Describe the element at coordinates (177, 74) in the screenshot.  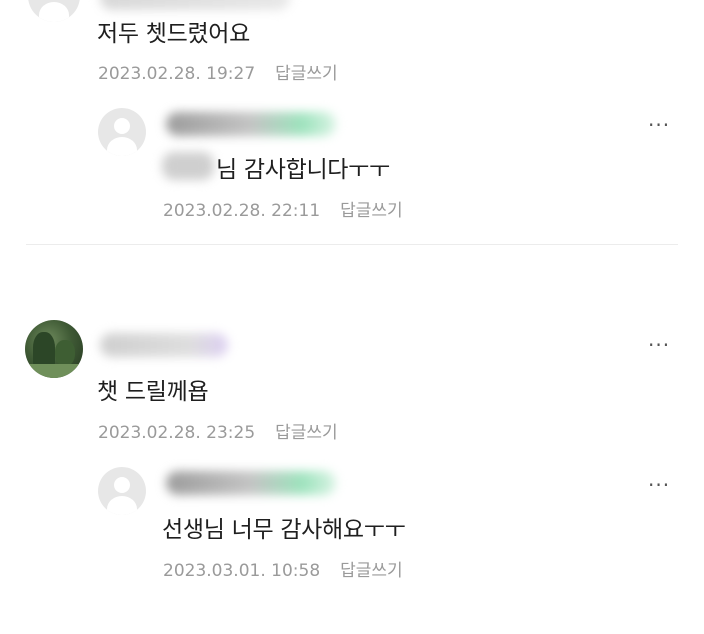
I see `comment-timestamp: 2023.02.28. 19:27` at that location.